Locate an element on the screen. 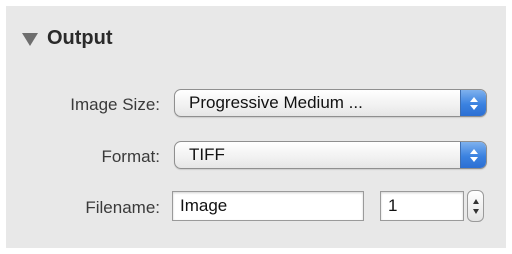  format-label: Format: is located at coordinates (130, 156).